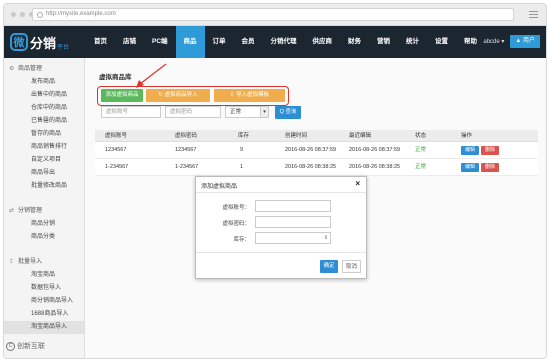 The image size is (550, 362). Describe the element at coordinates (533, 15) in the screenshot. I see `browser-menu-icon` at that location.